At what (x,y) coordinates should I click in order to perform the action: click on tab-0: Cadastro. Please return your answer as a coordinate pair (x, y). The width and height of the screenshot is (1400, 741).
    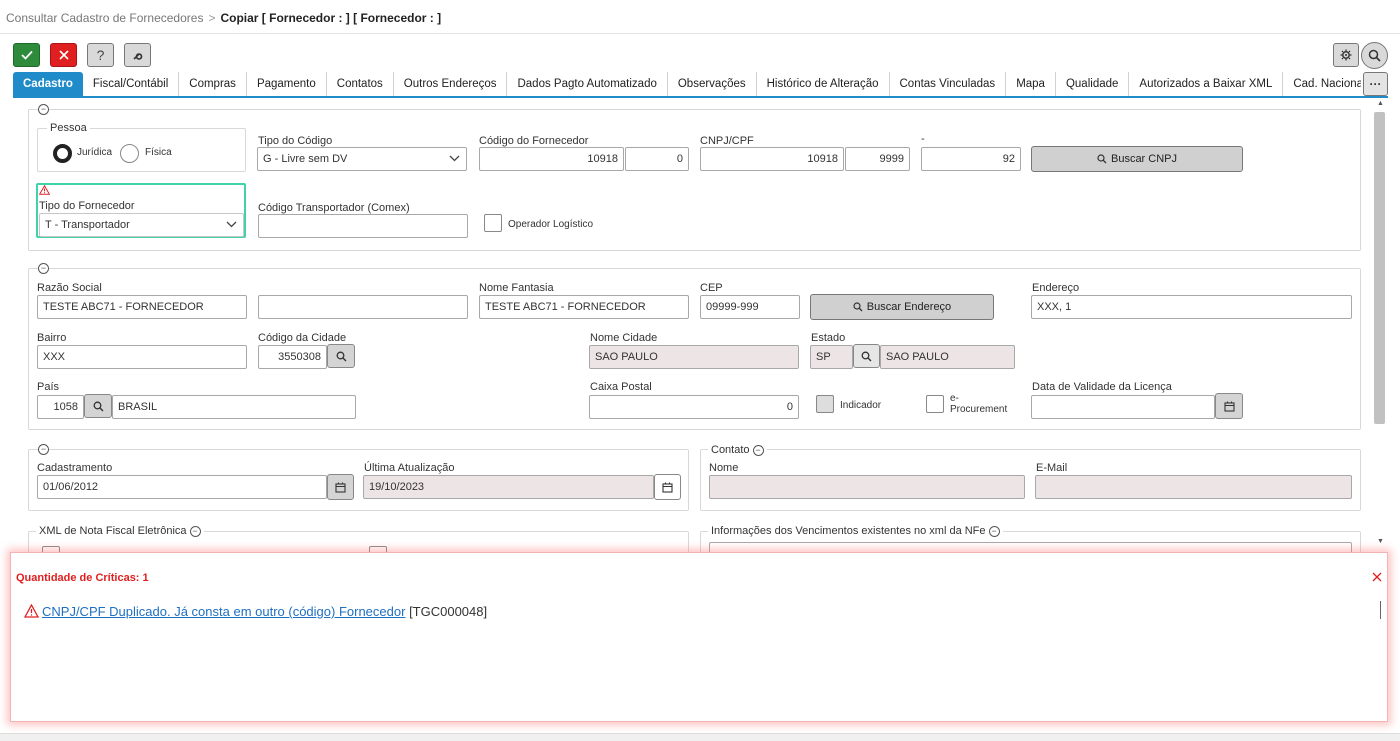
    Looking at the image, I should click on (48, 84).